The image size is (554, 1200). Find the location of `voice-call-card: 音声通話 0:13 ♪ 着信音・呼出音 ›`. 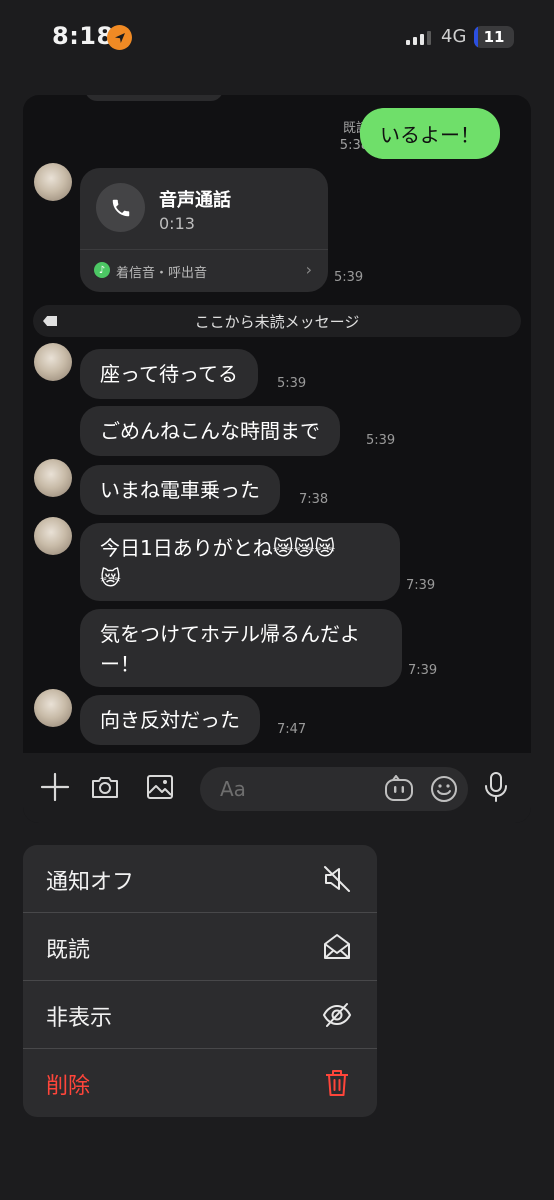

voice-call-card: 音声通話 0:13 ♪ 着信音・呼出音 › is located at coordinates (204, 230).